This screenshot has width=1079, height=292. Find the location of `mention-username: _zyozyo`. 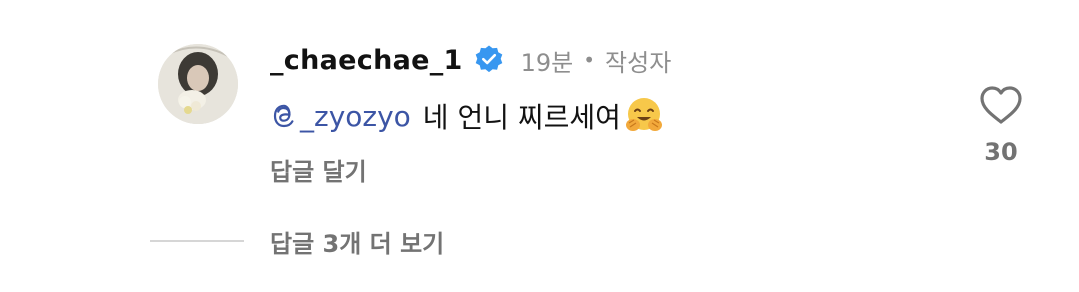

mention-username: _zyozyo is located at coordinates (355, 116).